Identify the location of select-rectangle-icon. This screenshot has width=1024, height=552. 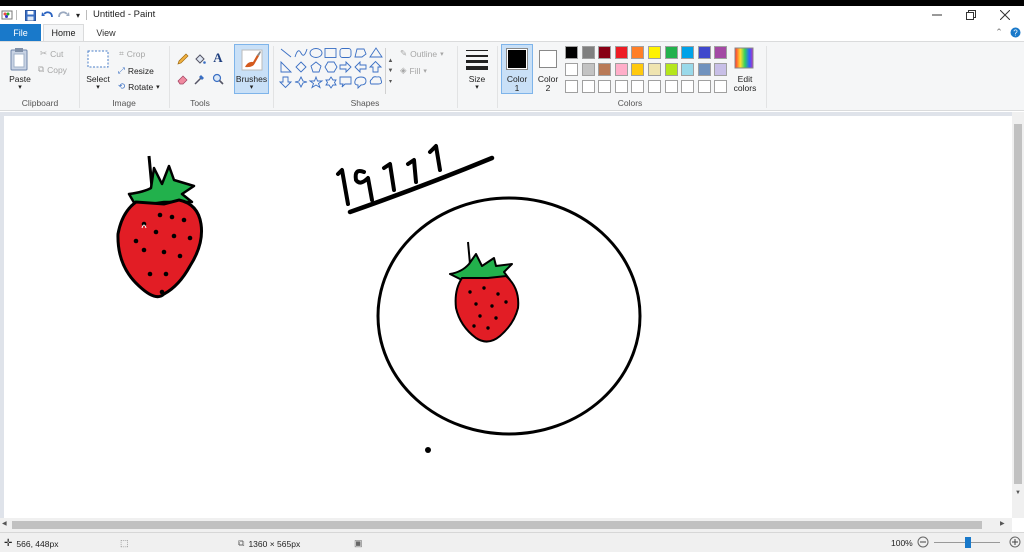
(98, 59).